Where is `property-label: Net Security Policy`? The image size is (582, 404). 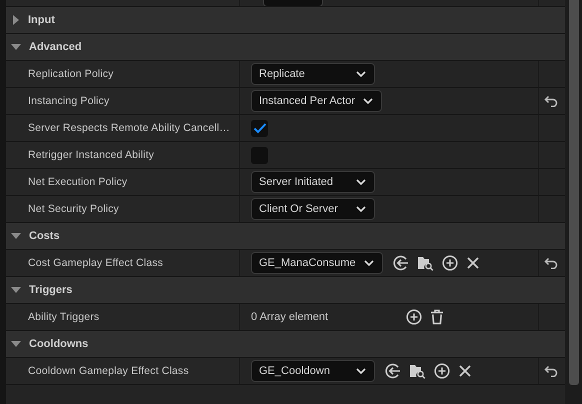
property-label: Net Security Policy is located at coordinates (73, 209).